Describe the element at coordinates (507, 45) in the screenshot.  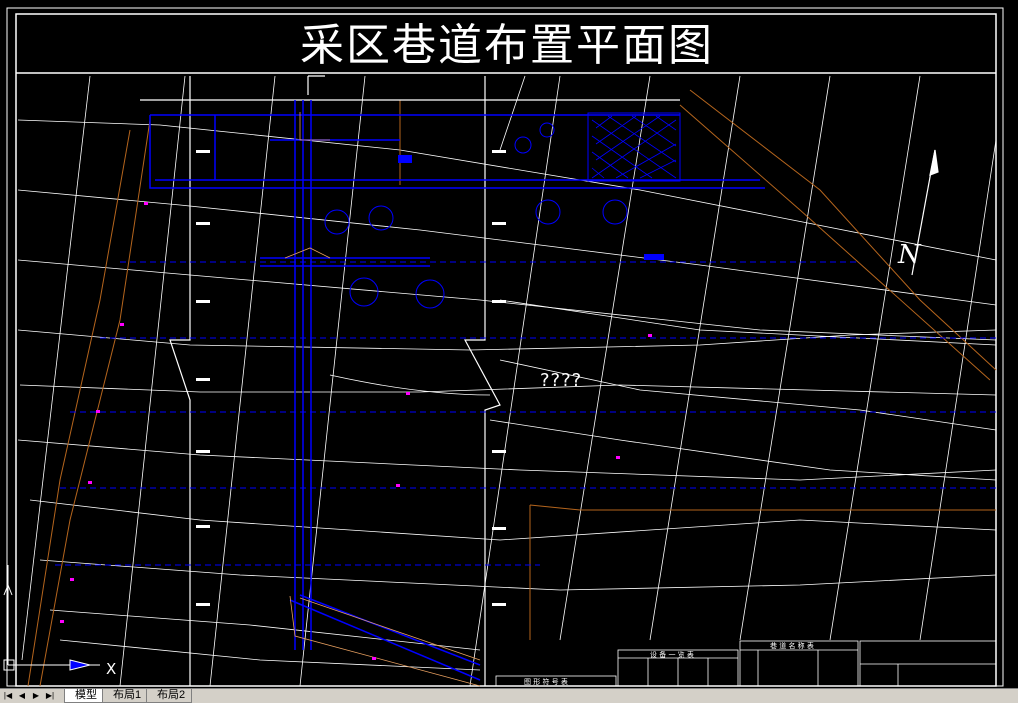
I see `drawing-title: 采区巷道布置平面图` at that location.